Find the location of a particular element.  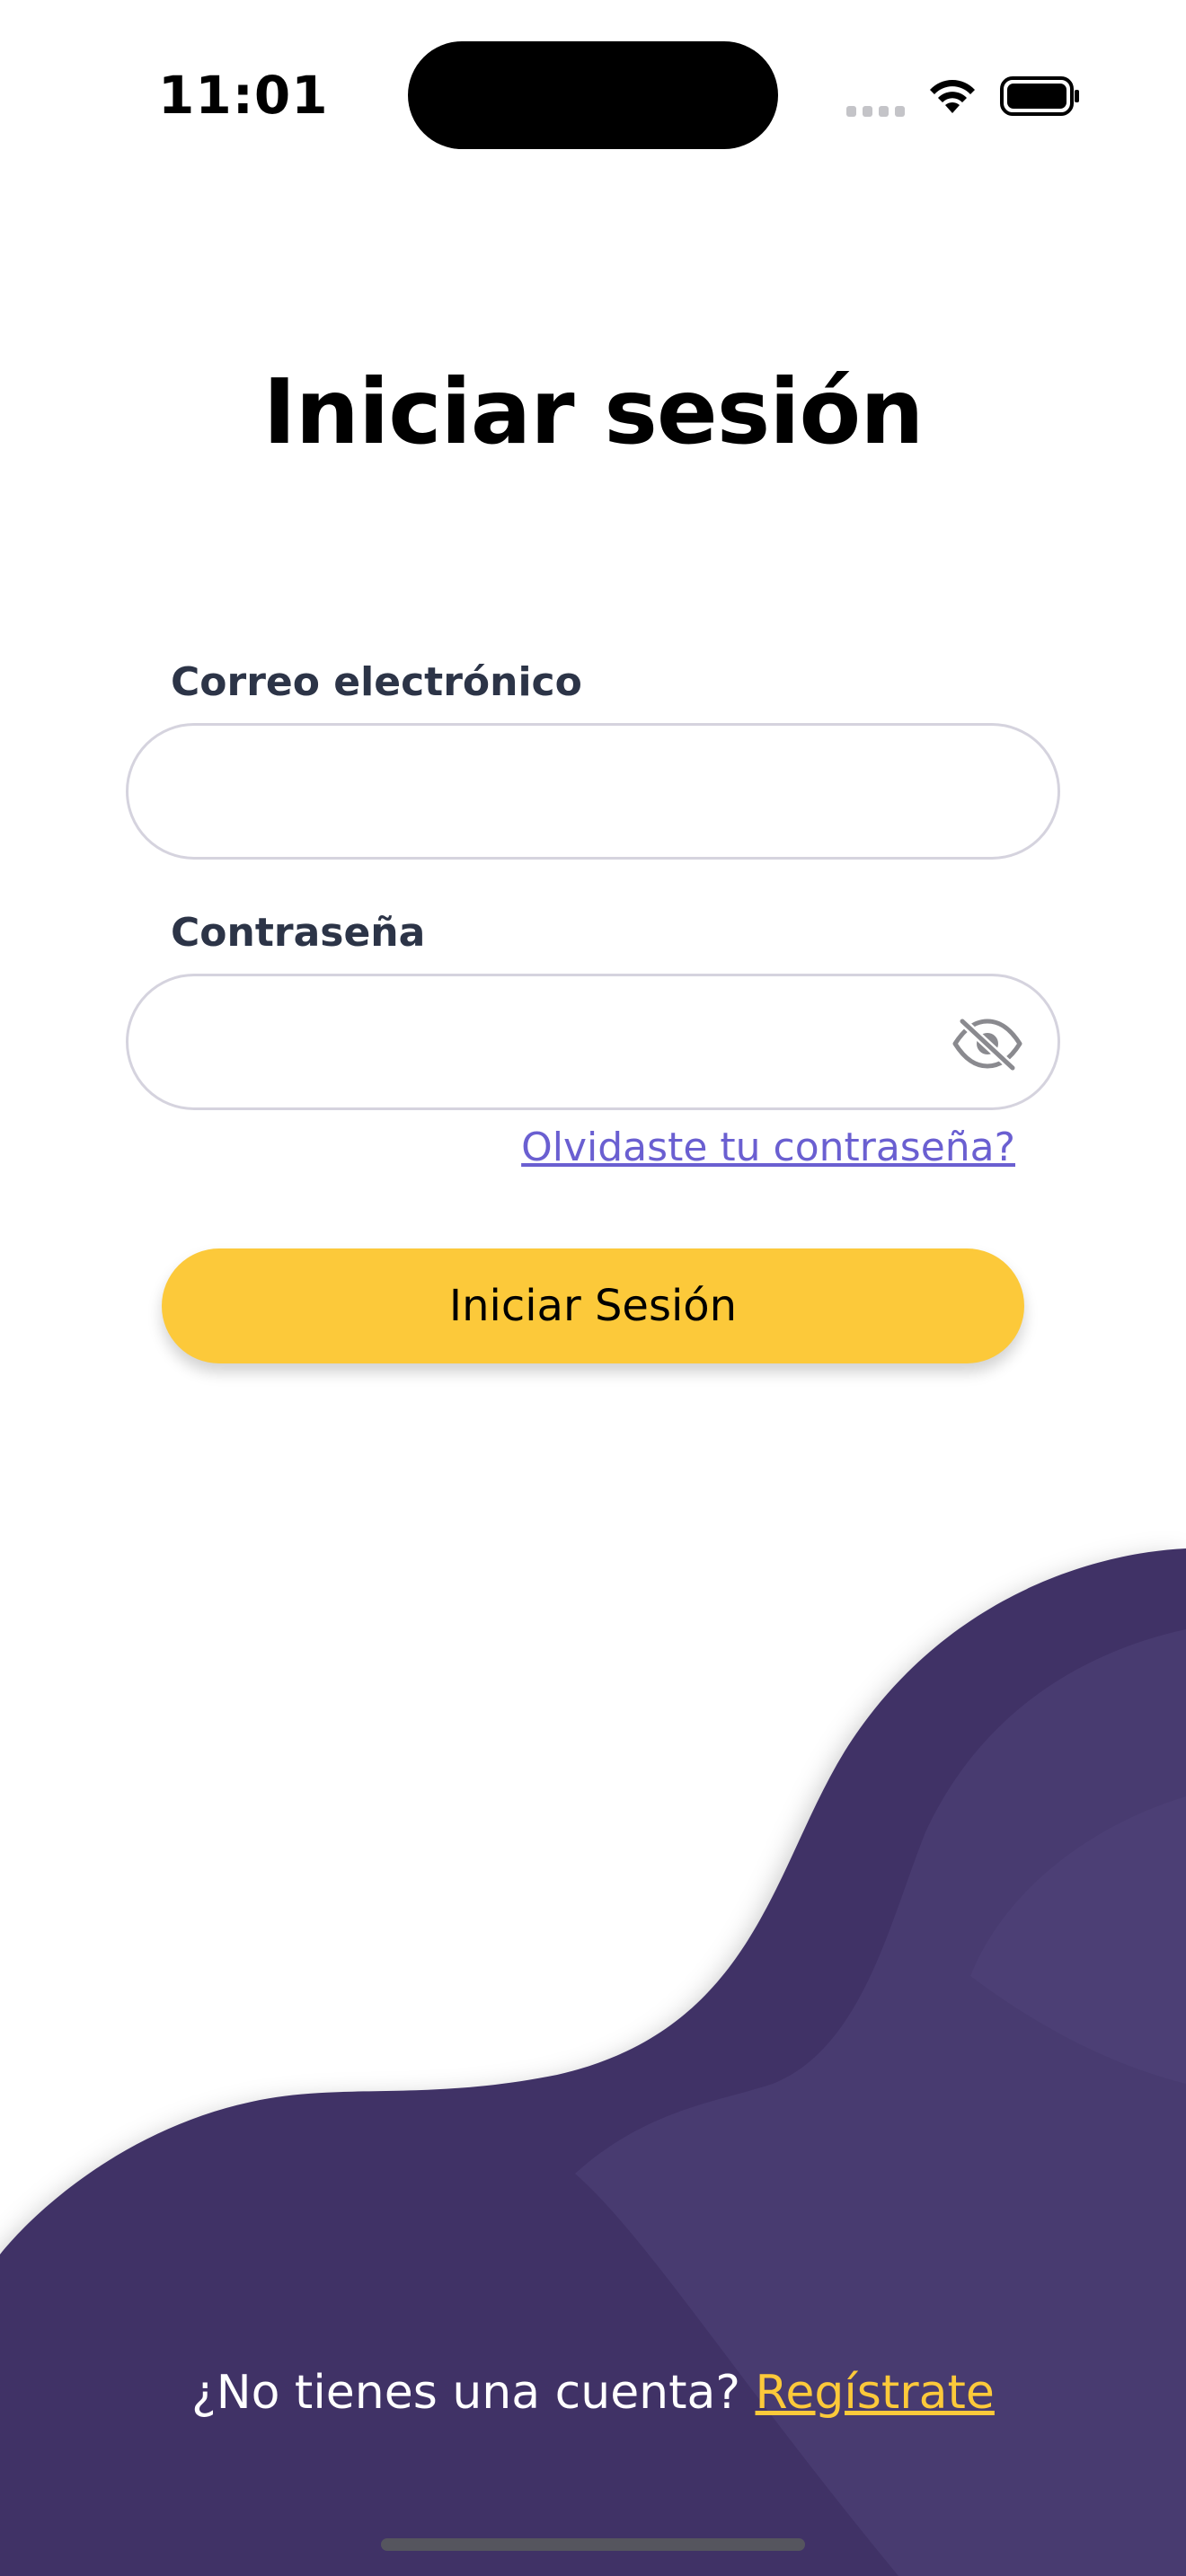

password-field-container is located at coordinates (593, 1042).